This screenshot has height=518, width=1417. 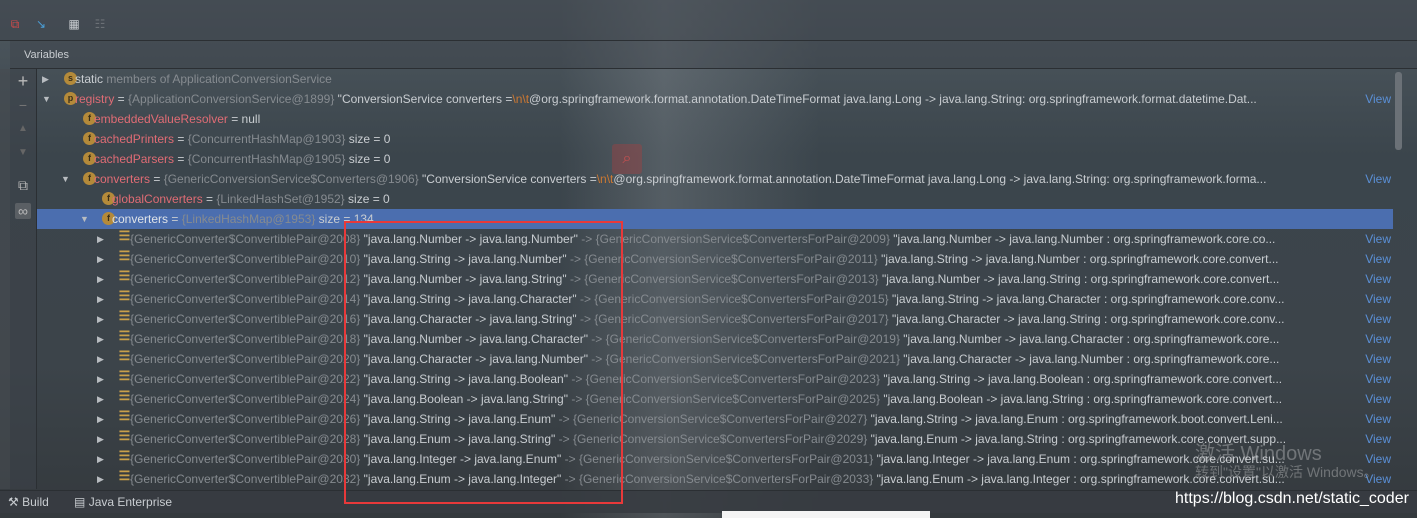 I want to click on search-icon: ⌕, so click(x=627, y=159).